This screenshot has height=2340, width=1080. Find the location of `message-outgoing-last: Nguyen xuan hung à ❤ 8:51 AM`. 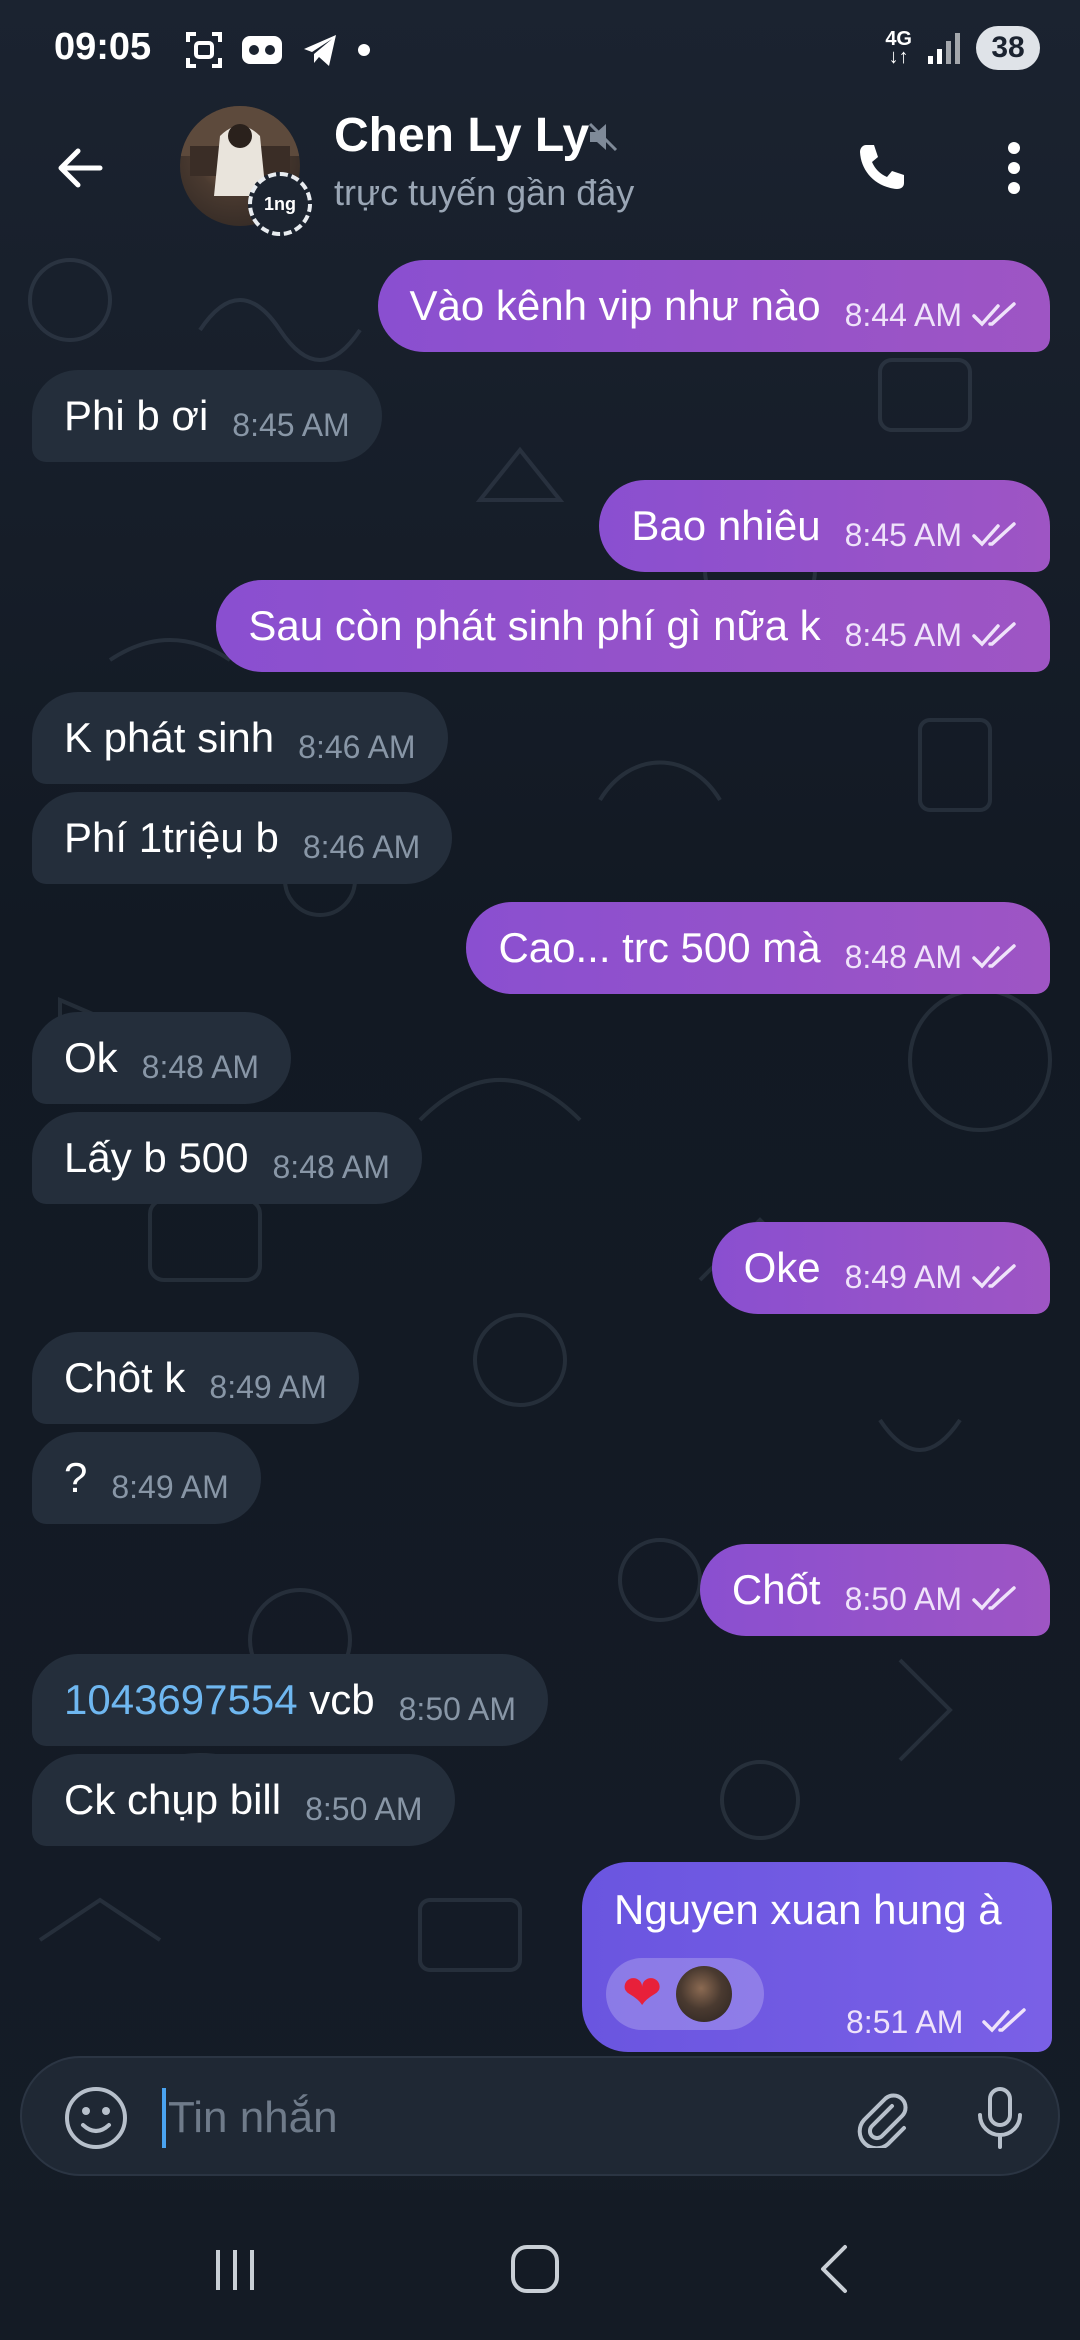

message-outgoing-last: Nguyen xuan hung à ❤ 8:51 AM is located at coordinates (817, 1957).